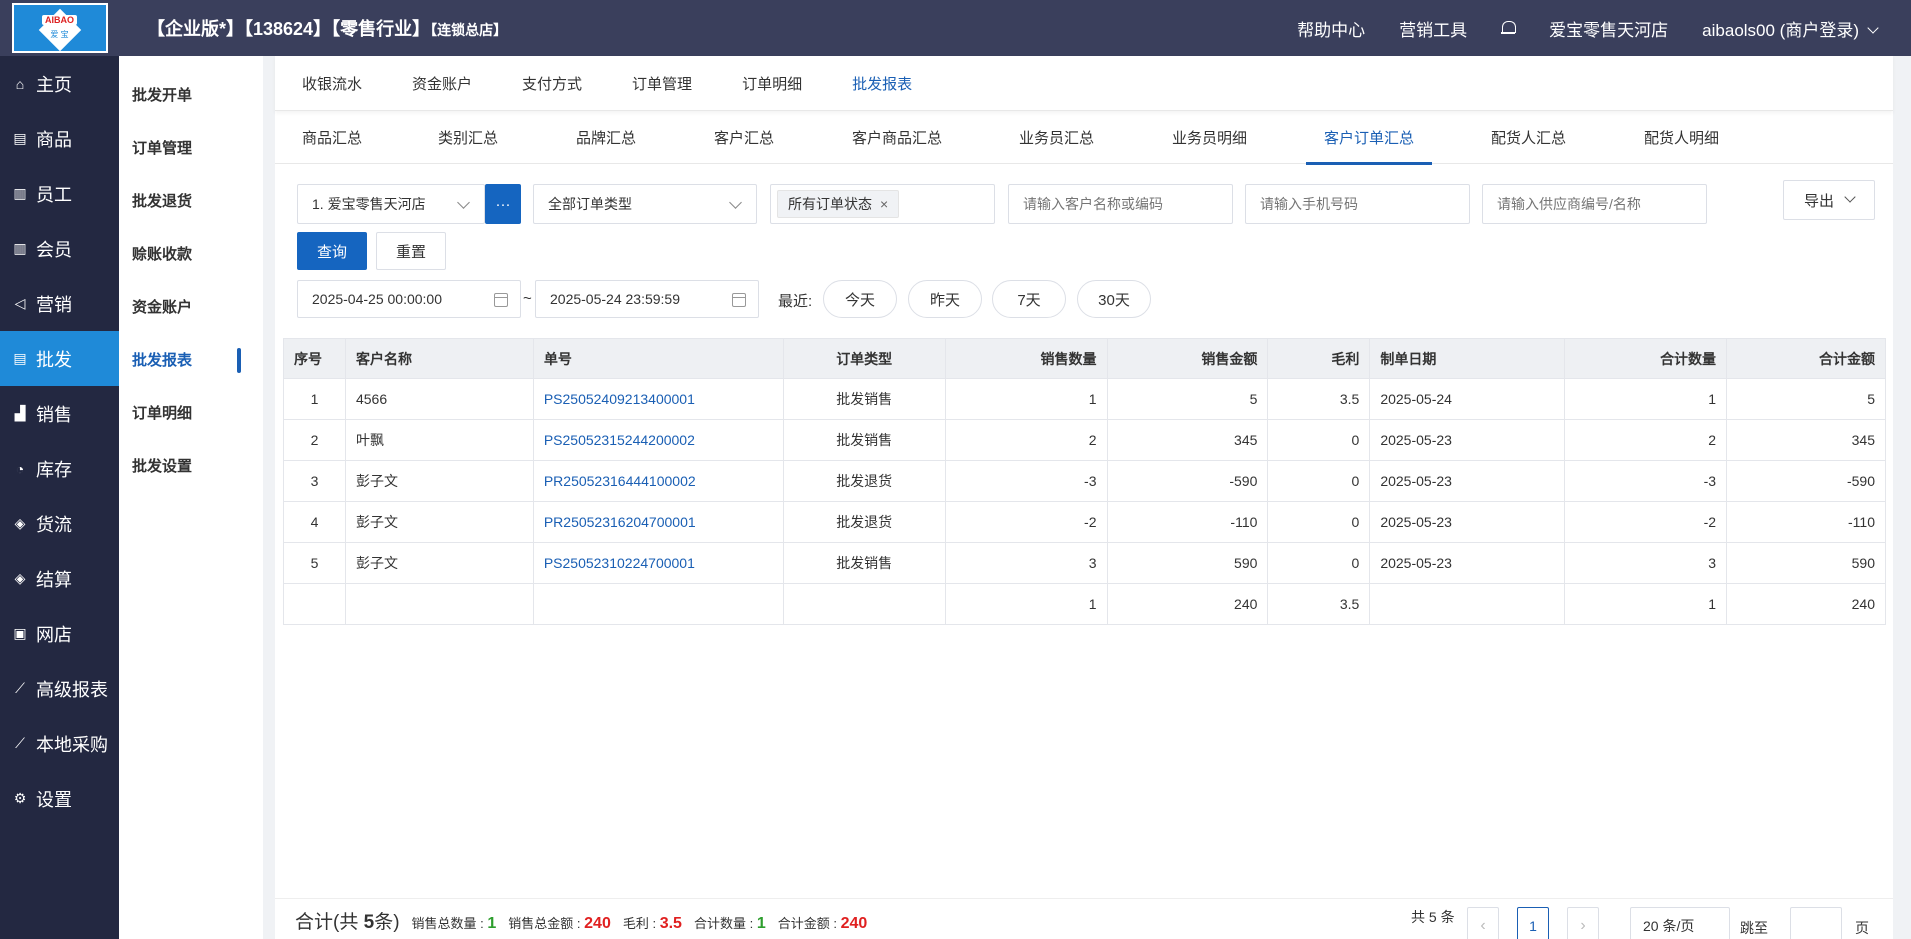 This screenshot has height=939, width=1911. Describe the element at coordinates (1120, 204) in the screenshot. I see `customer-input` at that location.